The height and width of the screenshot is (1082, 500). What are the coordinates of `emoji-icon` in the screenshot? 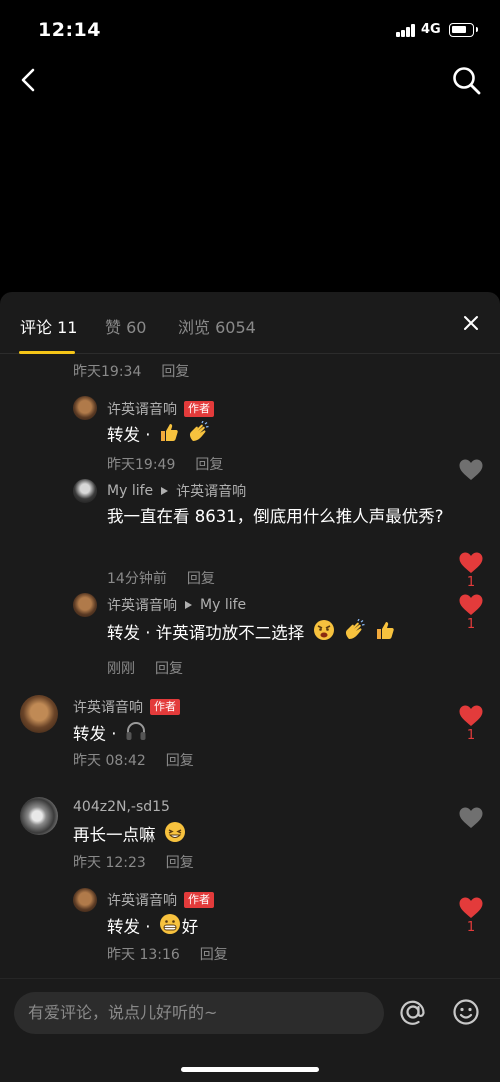 It's located at (466, 1012).